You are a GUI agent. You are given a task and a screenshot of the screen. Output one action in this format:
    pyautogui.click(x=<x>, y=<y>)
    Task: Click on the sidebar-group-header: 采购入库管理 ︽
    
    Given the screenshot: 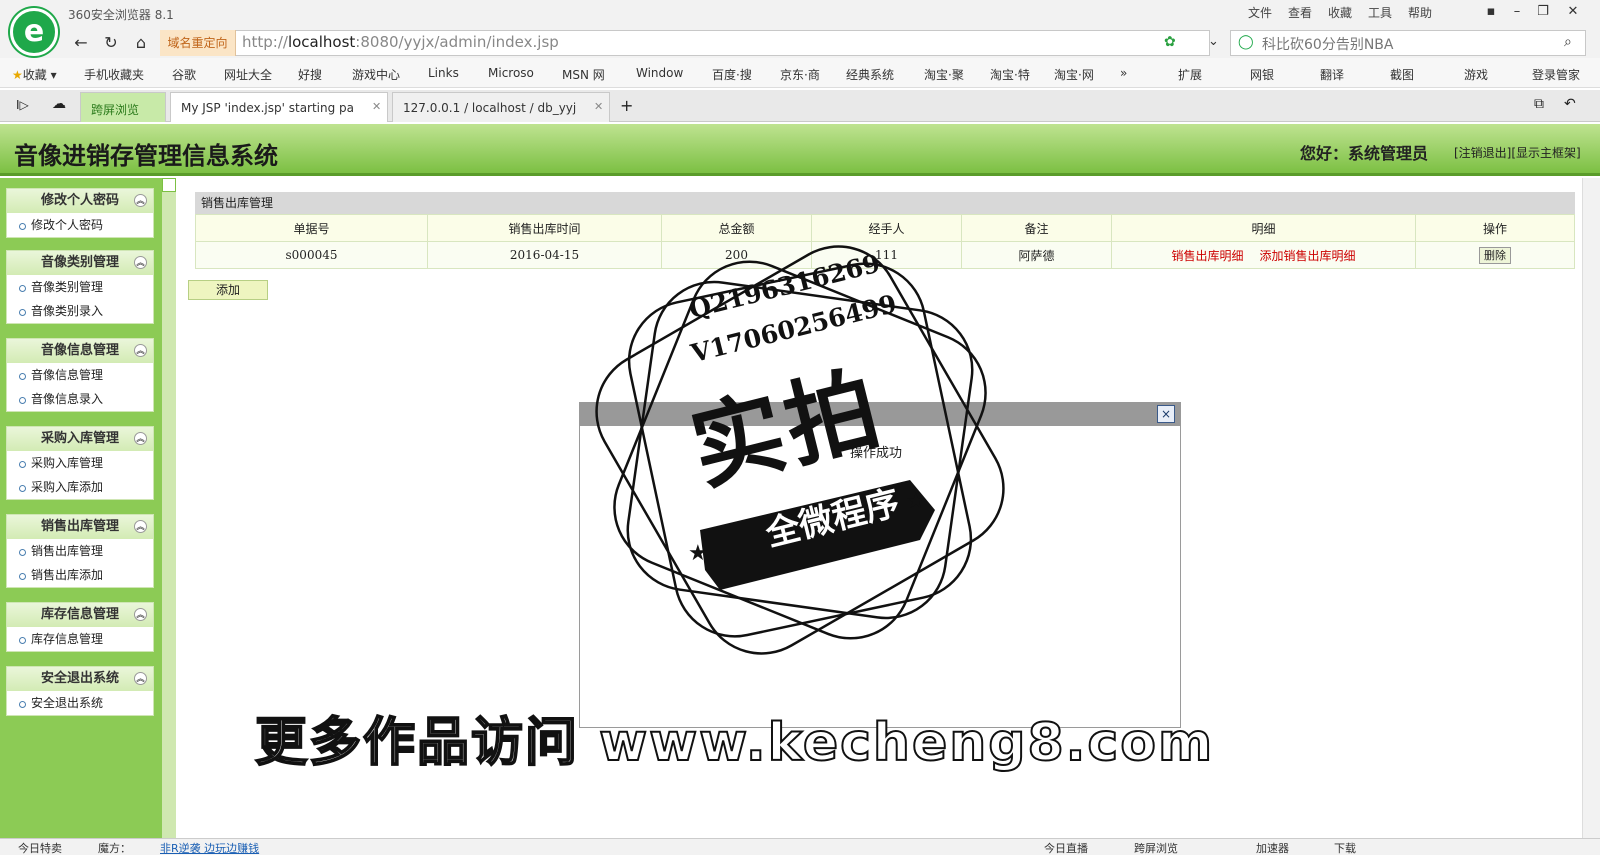 What is the action you would take?
    pyautogui.click(x=80, y=439)
    